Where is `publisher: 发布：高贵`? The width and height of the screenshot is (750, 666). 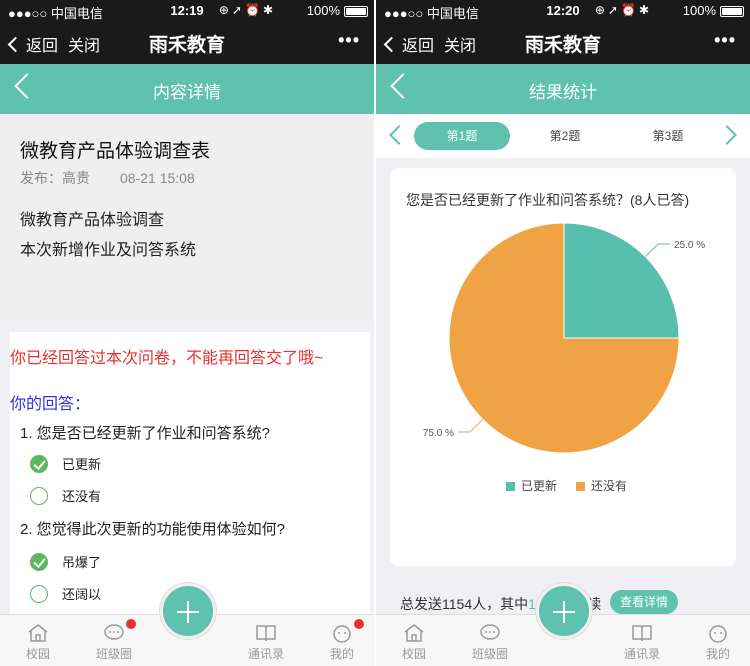 publisher: 发布：高贵 is located at coordinates (55, 178).